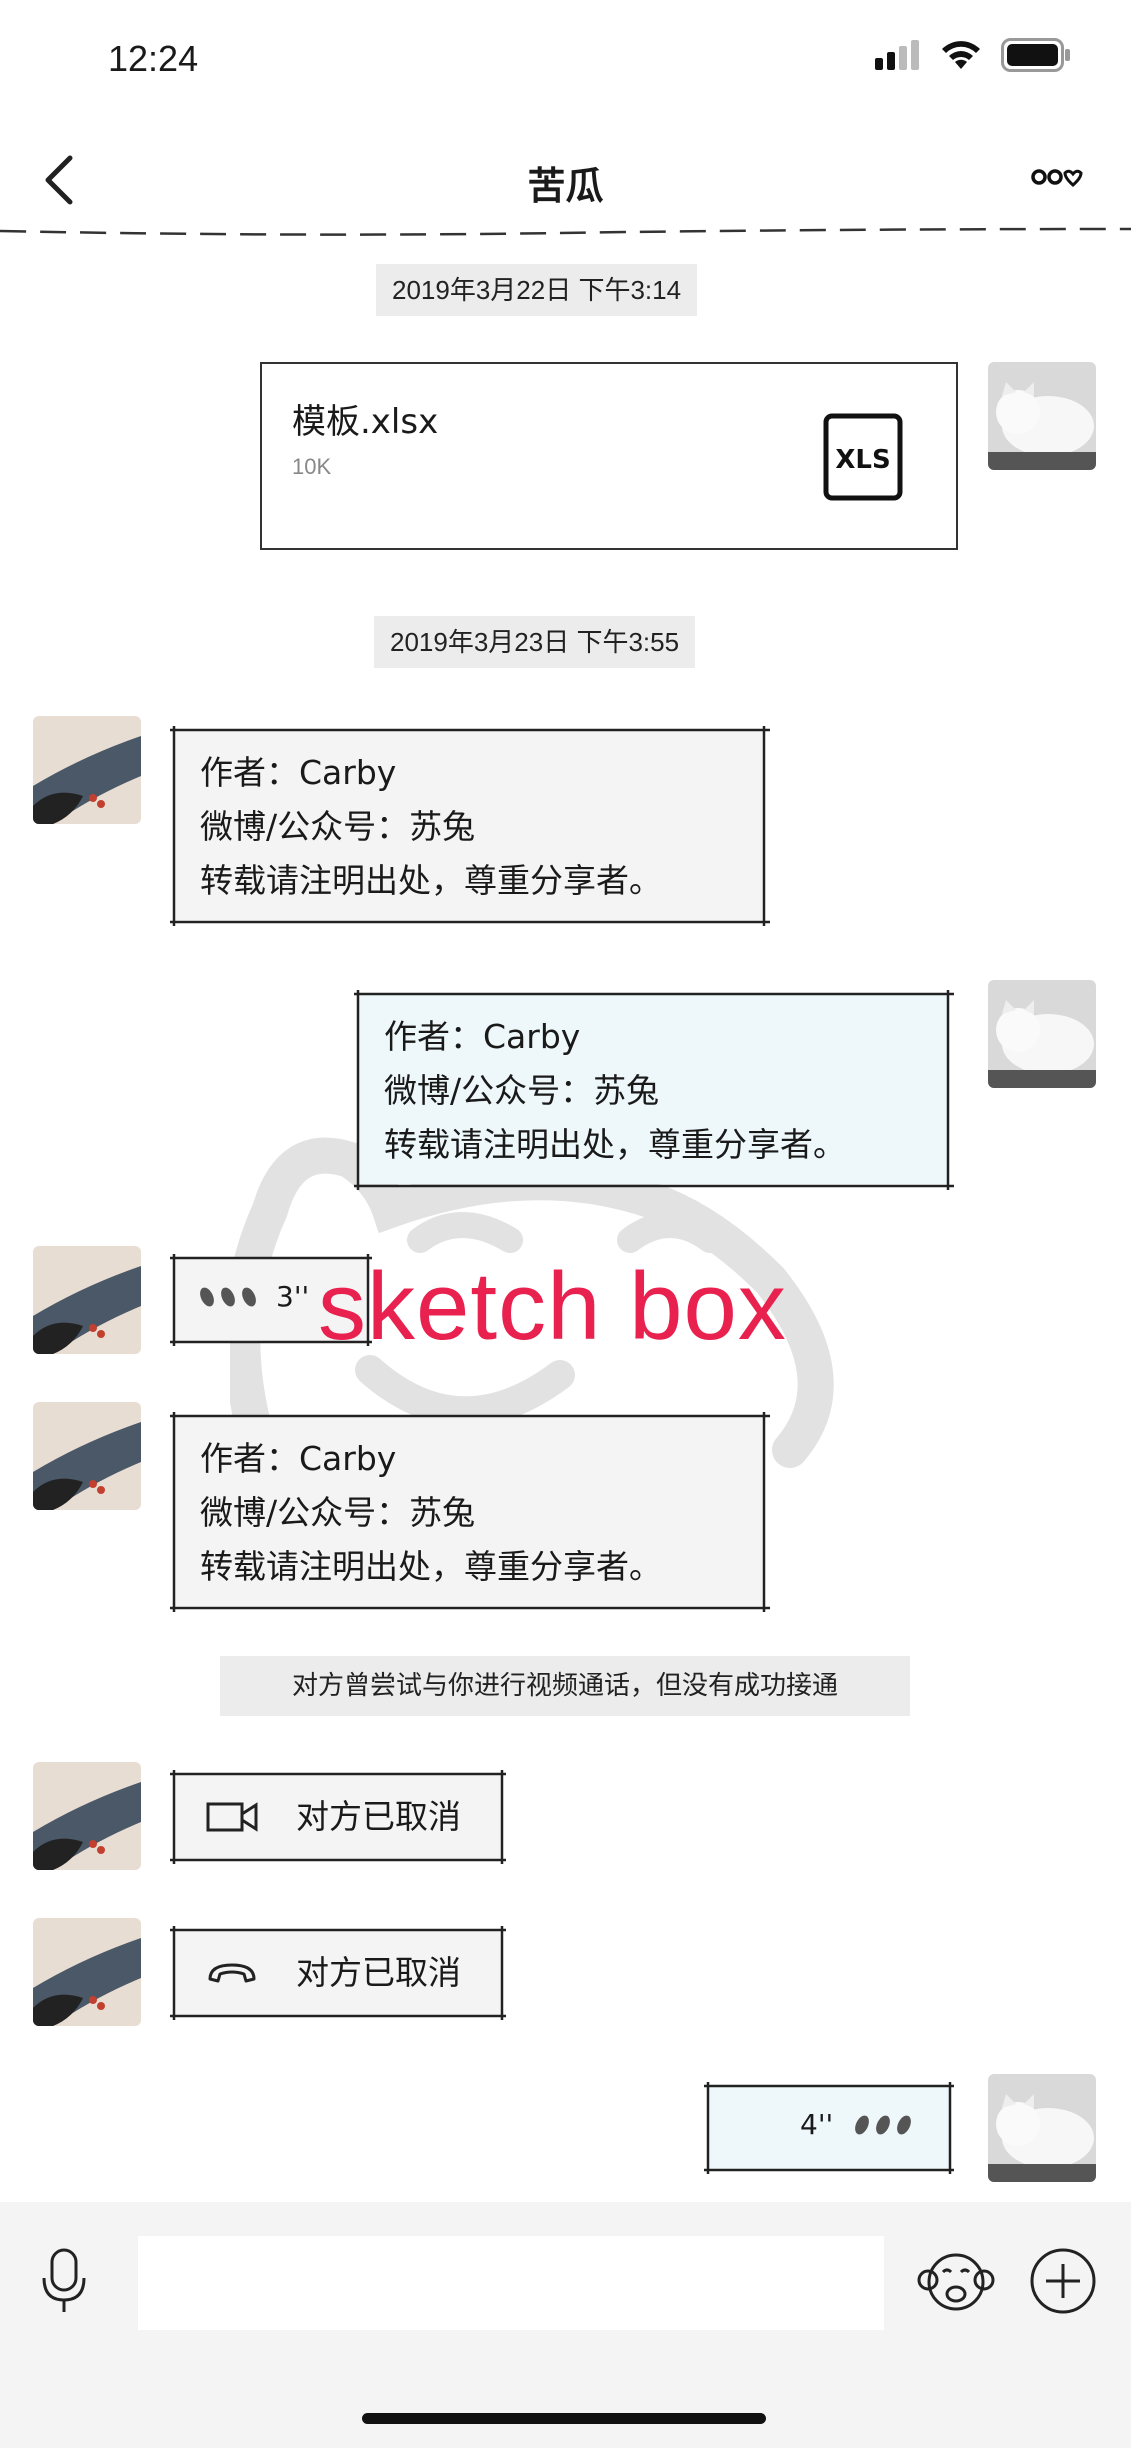 The image size is (1131, 2448). I want to click on add-button, so click(1063, 2283).